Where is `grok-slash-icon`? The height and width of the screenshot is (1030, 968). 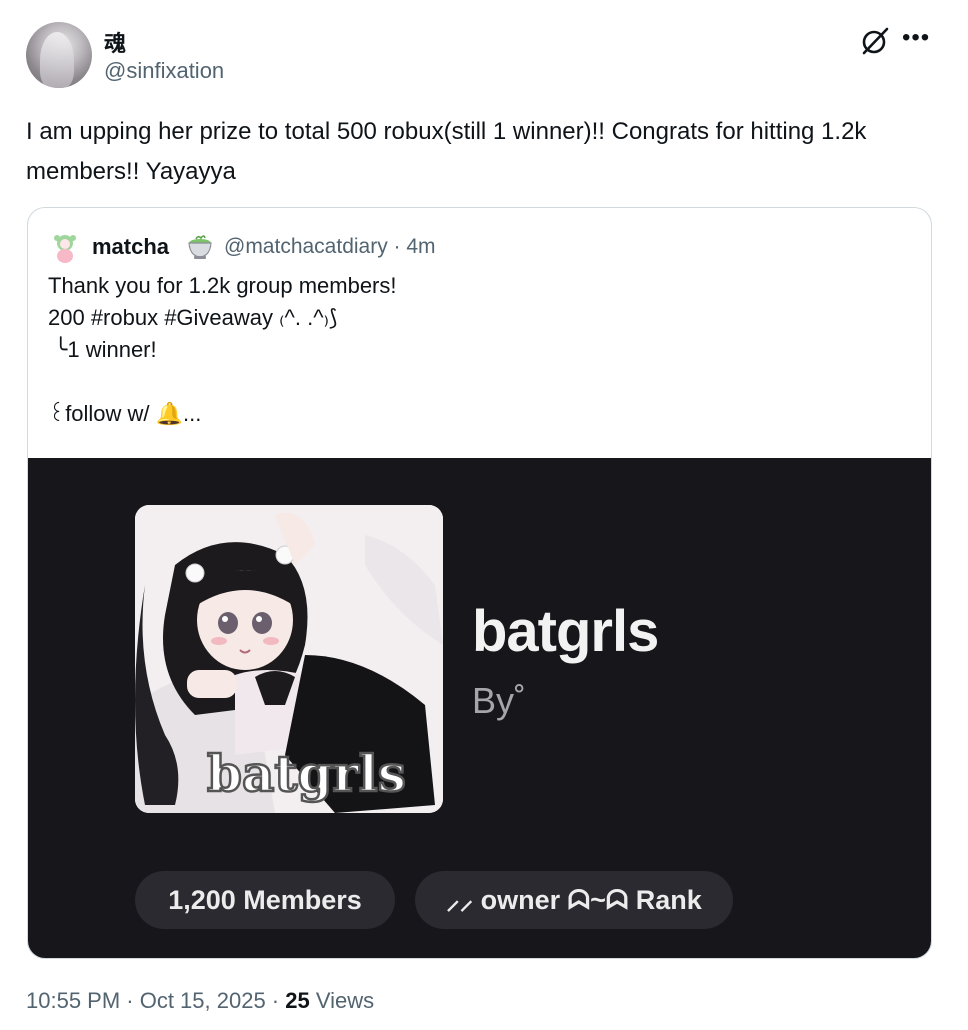 grok-slash-icon is located at coordinates (875, 41).